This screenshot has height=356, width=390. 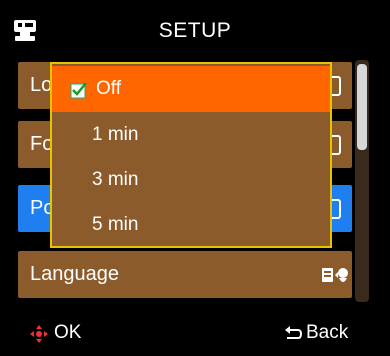 What do you see at coordinates (115, 224) in the screenshot?
I see `dropdown-option-label: 5 min` at bounding box center [115, 224].